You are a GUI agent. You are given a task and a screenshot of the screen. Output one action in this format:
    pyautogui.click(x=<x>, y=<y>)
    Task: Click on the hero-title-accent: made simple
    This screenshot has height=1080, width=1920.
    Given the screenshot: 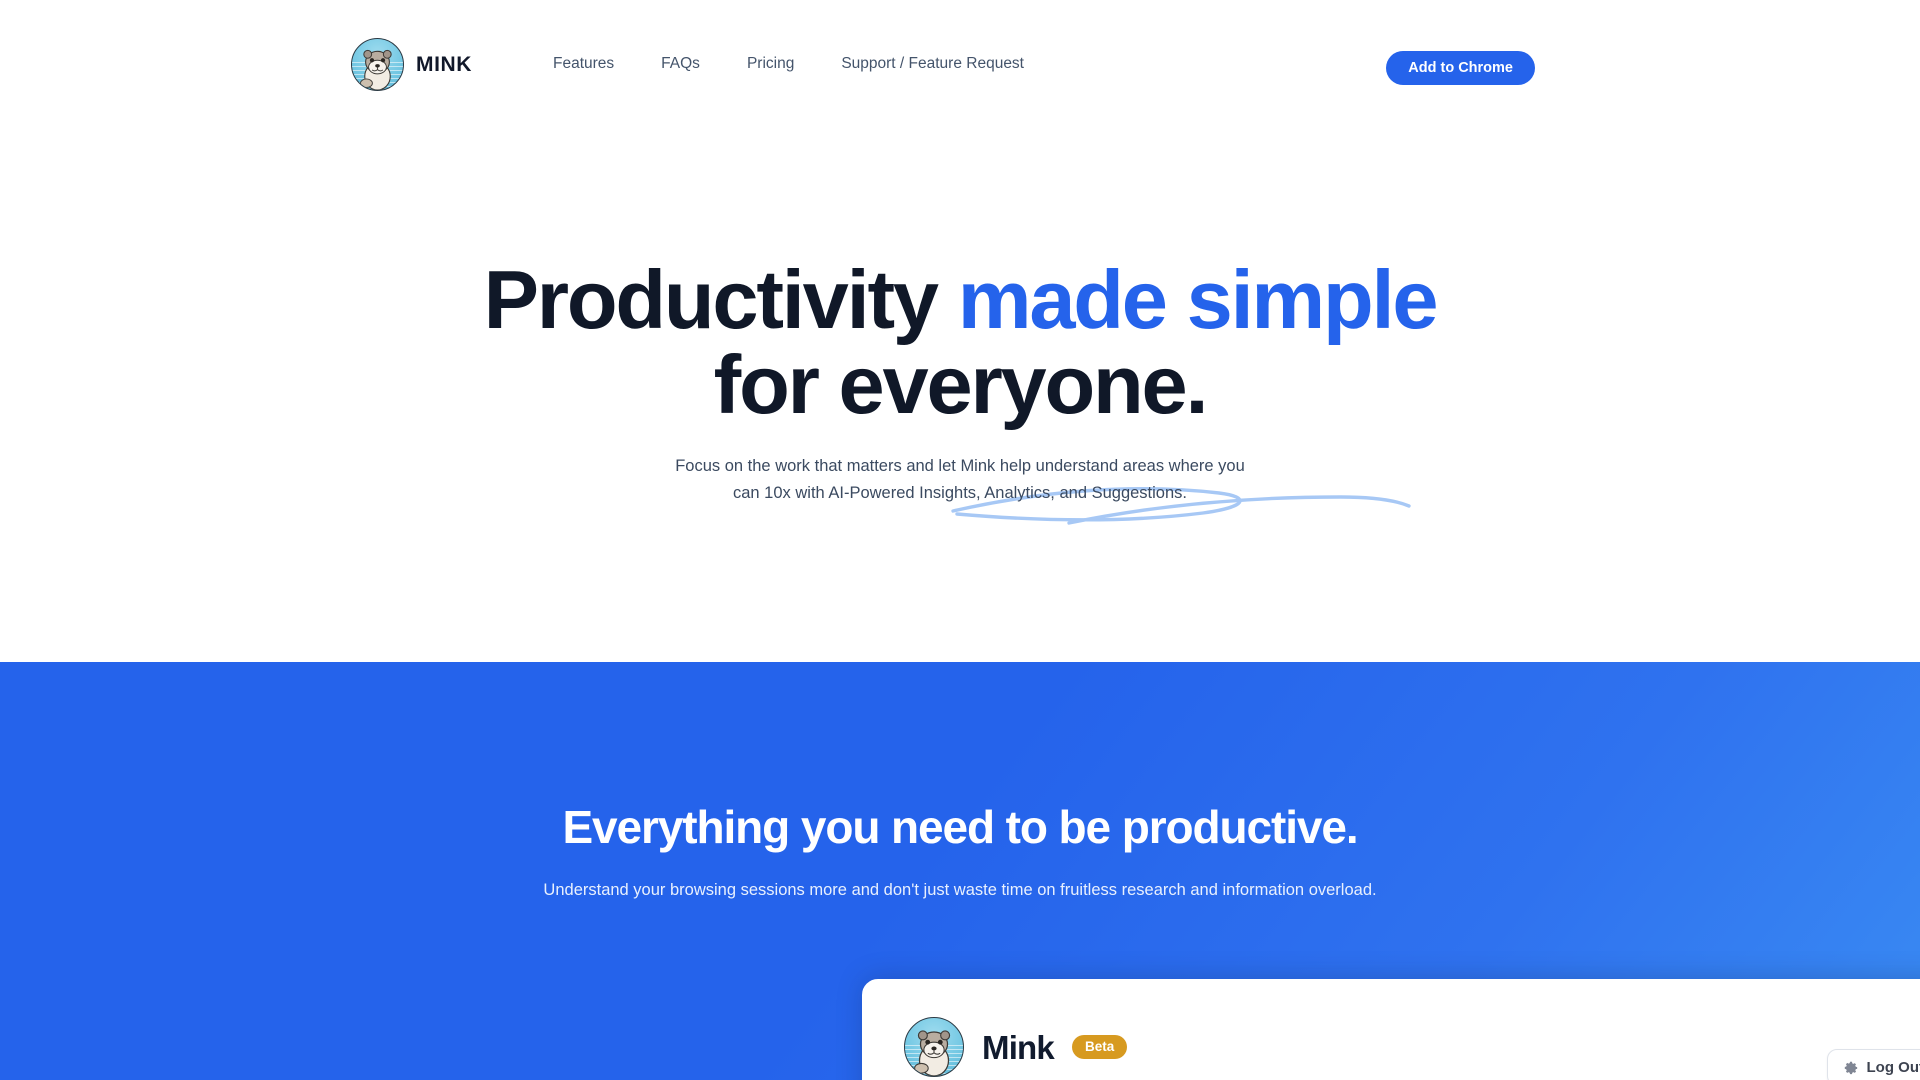 What is the action you would take?
    pyautogui.click(x=1198, y=299)
    